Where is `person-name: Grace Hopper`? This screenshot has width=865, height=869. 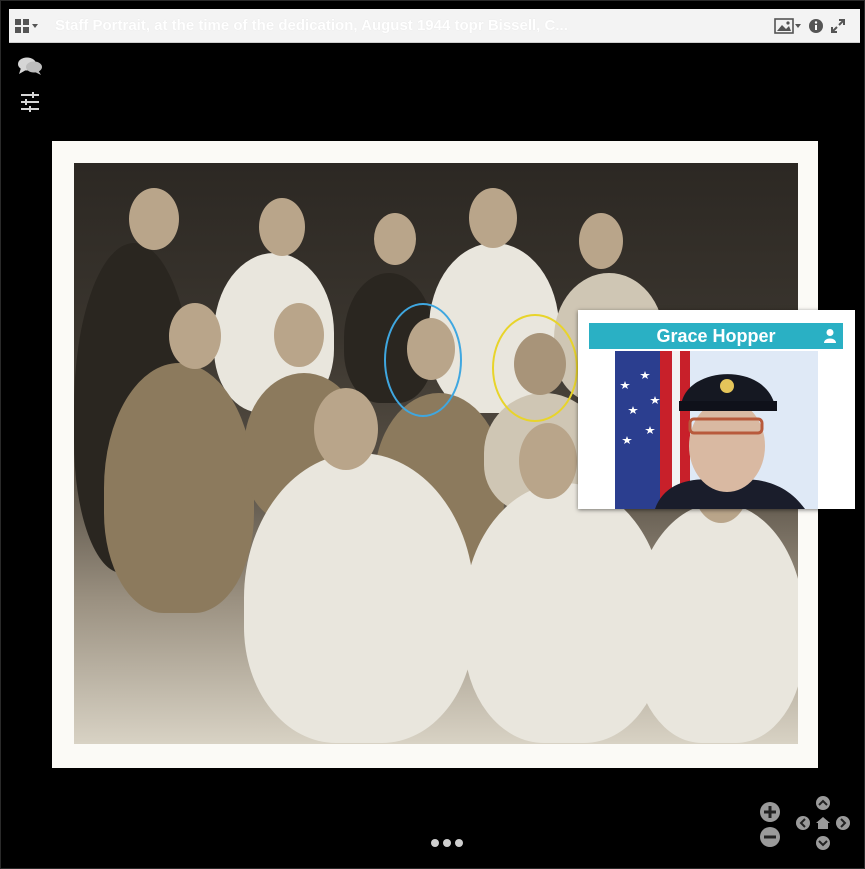
person-name: Grace Hopper is located at coordinates (716, 335).